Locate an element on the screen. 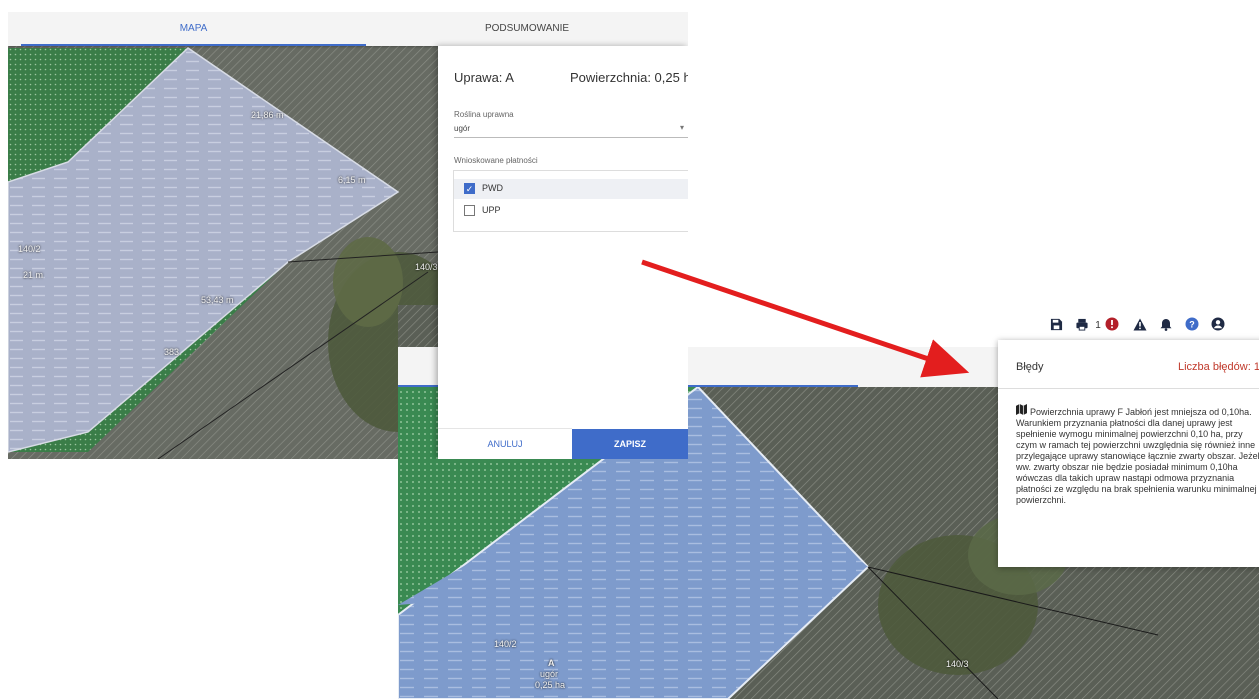 The image size is (1259, 699). arrow-line is located at coordinates (805, 318).